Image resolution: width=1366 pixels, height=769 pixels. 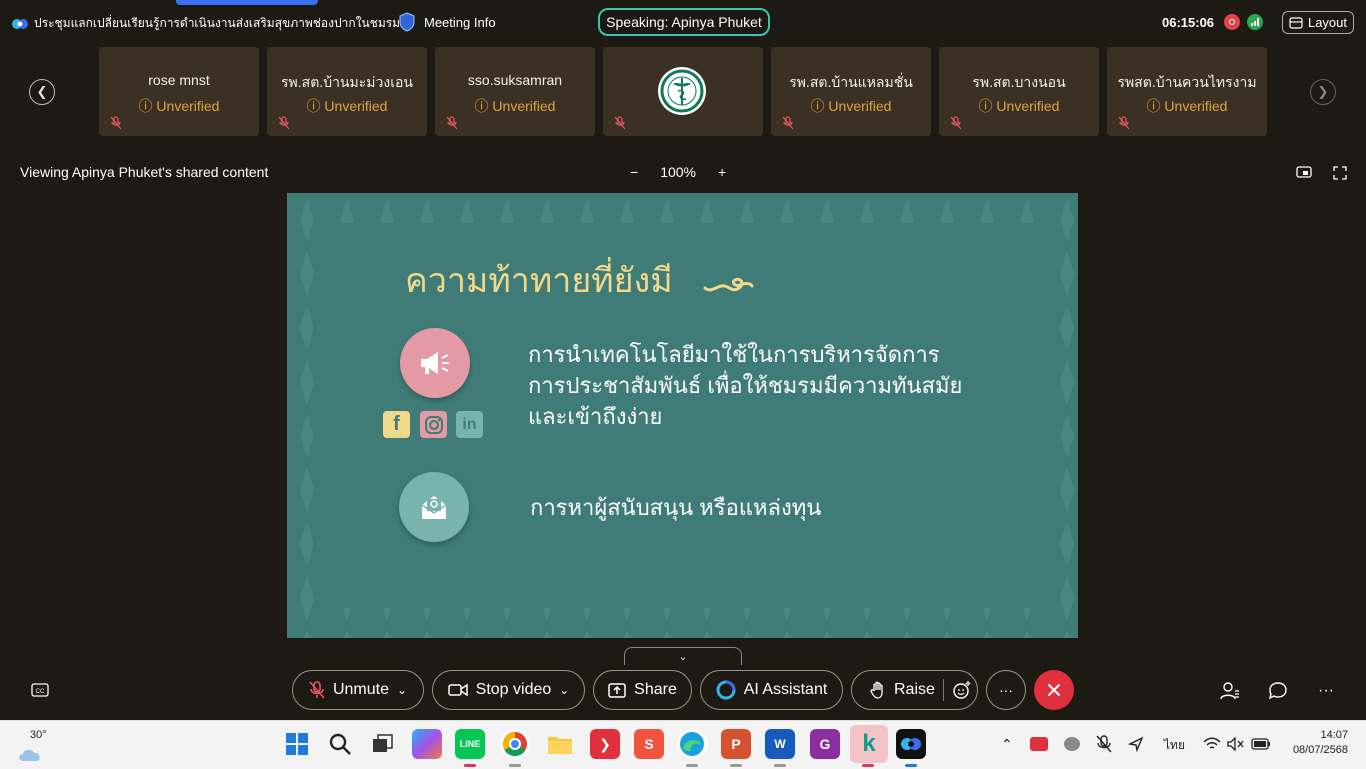 I want to click on signal-bars-icon, so click(x=1255, y=22).